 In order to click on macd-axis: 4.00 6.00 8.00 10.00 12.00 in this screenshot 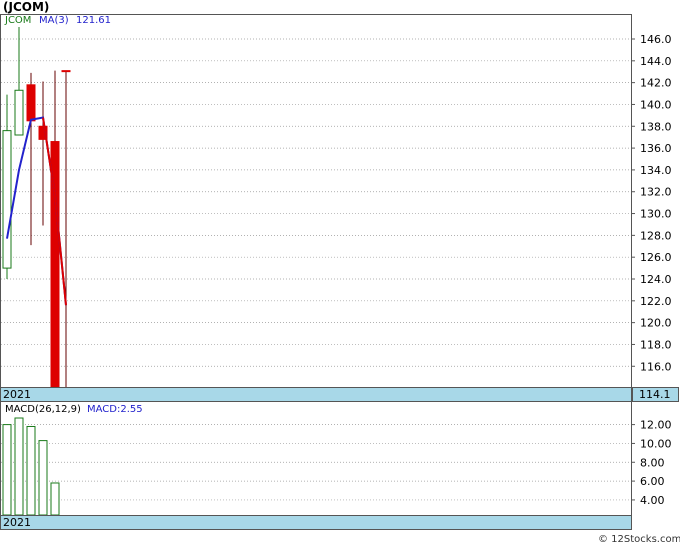, I will do `click(651, 463)`.